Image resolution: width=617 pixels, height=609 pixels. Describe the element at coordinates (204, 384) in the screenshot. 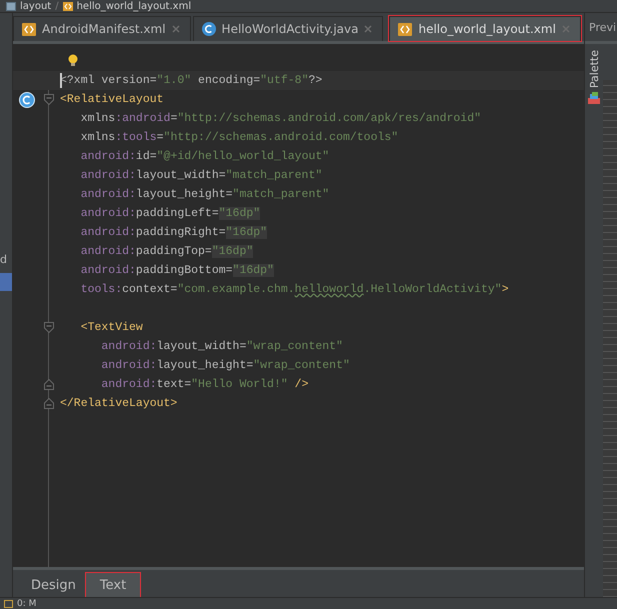

I see `code-line: android:text="Hello World!" />` at that location.